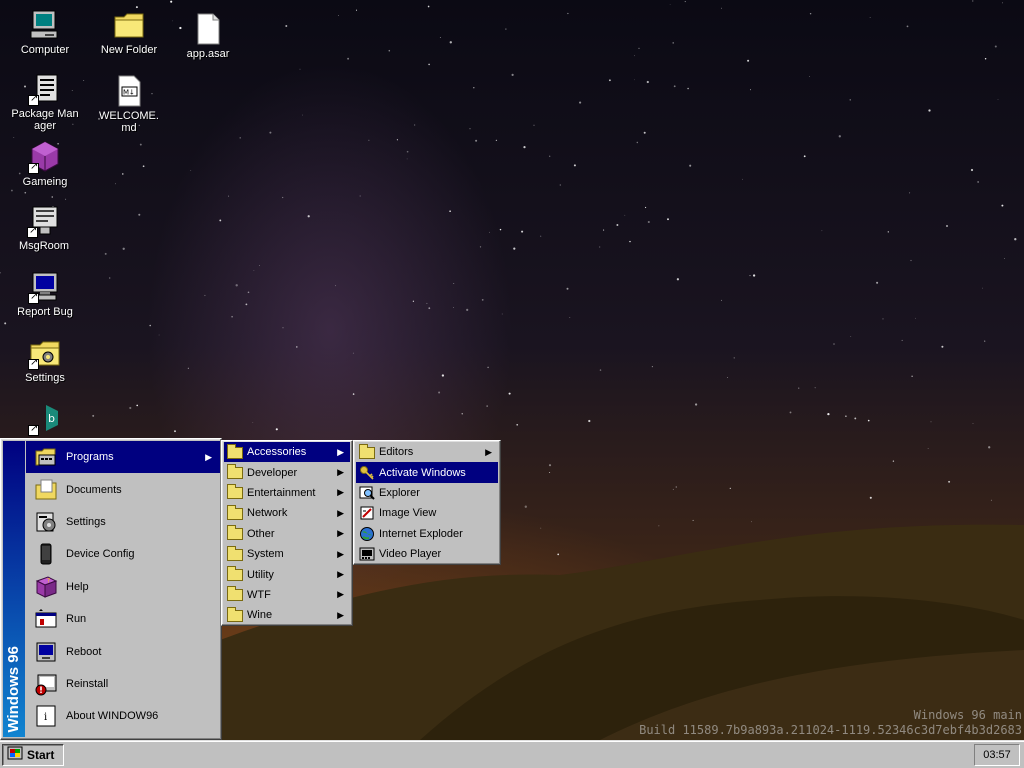 The width and height of the screenshot is (1024, 768). What do you see at coordinates (277, 452) in the screenshot?
I see `submenu-item-label: Accessories` at bounding box center [277, 452].